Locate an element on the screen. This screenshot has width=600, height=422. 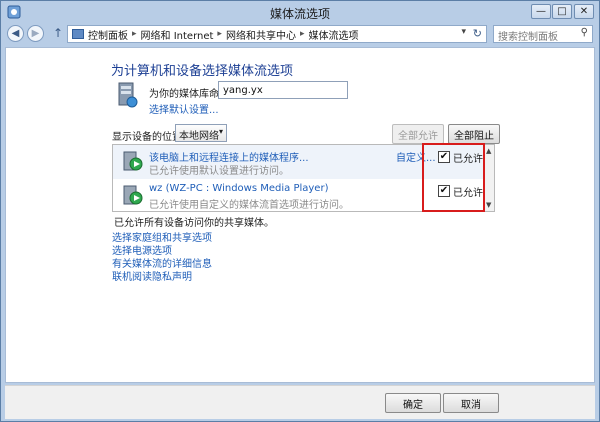
highlight-box is located at coordinates (453, 177).